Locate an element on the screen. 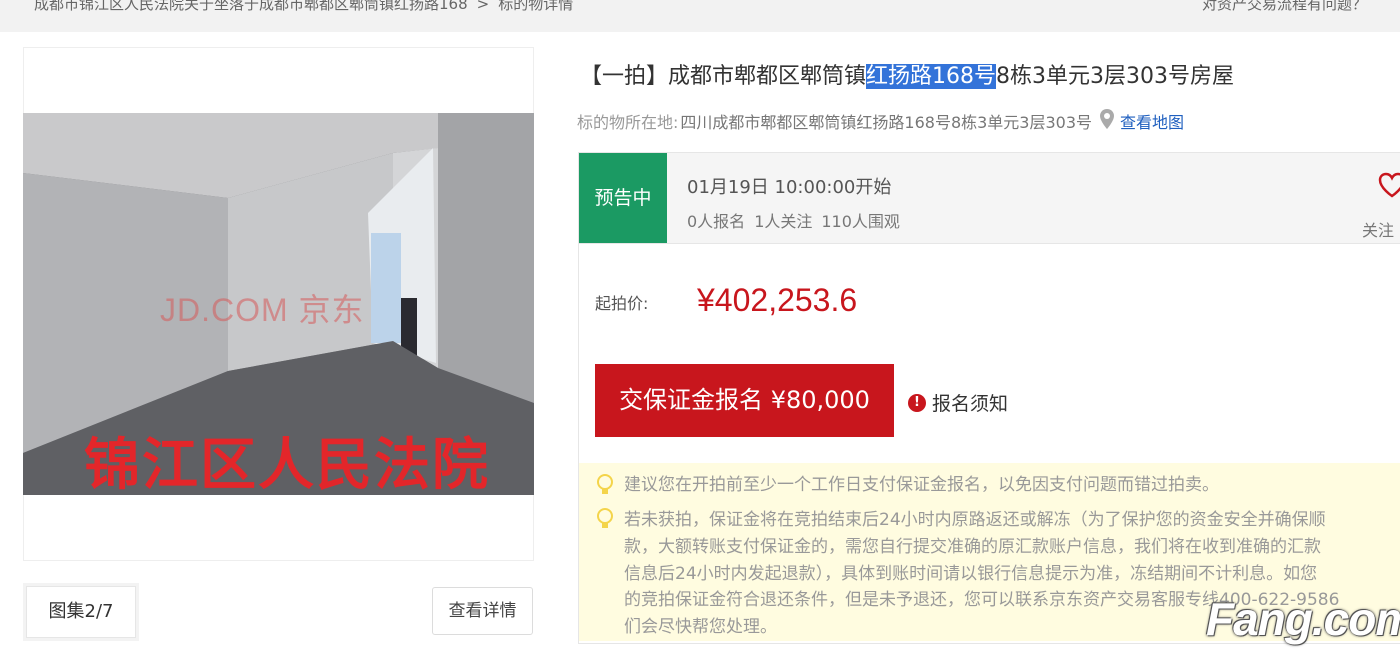 The width and height of the screenshot is (1400, 663). jd-watermark: JD.COM 京东 is located at coordinates (262, 310).